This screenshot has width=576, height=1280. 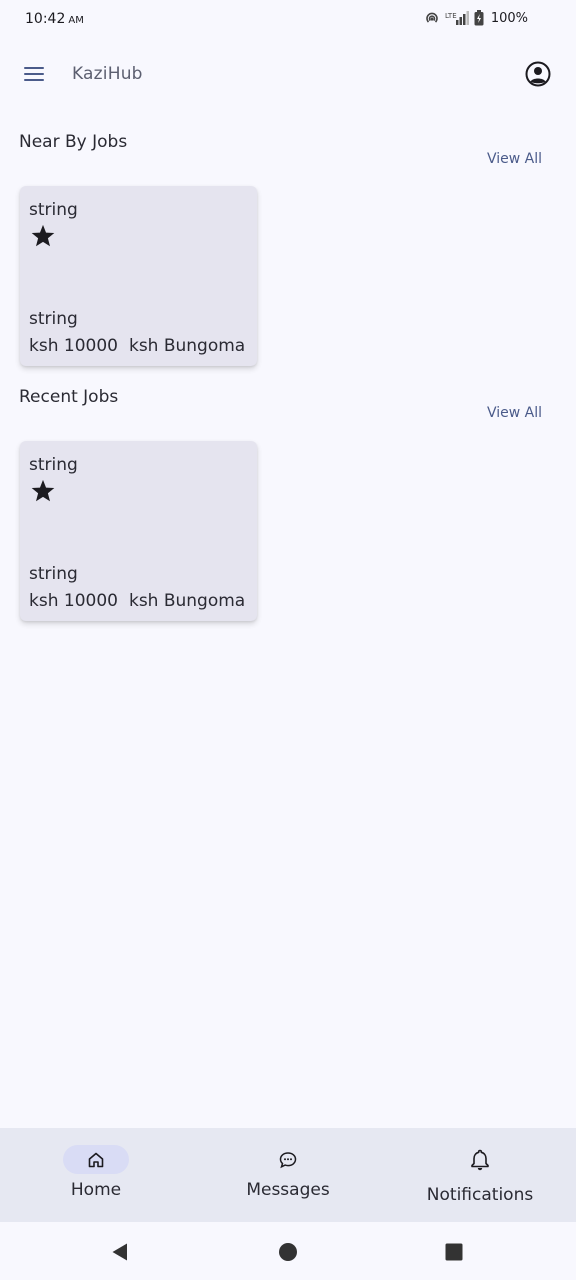 What do you see at coordinates (514, 159) in the screenshot?
I see `near-by-jobs-view-all-link: View All` at bounding box center [514, 159].